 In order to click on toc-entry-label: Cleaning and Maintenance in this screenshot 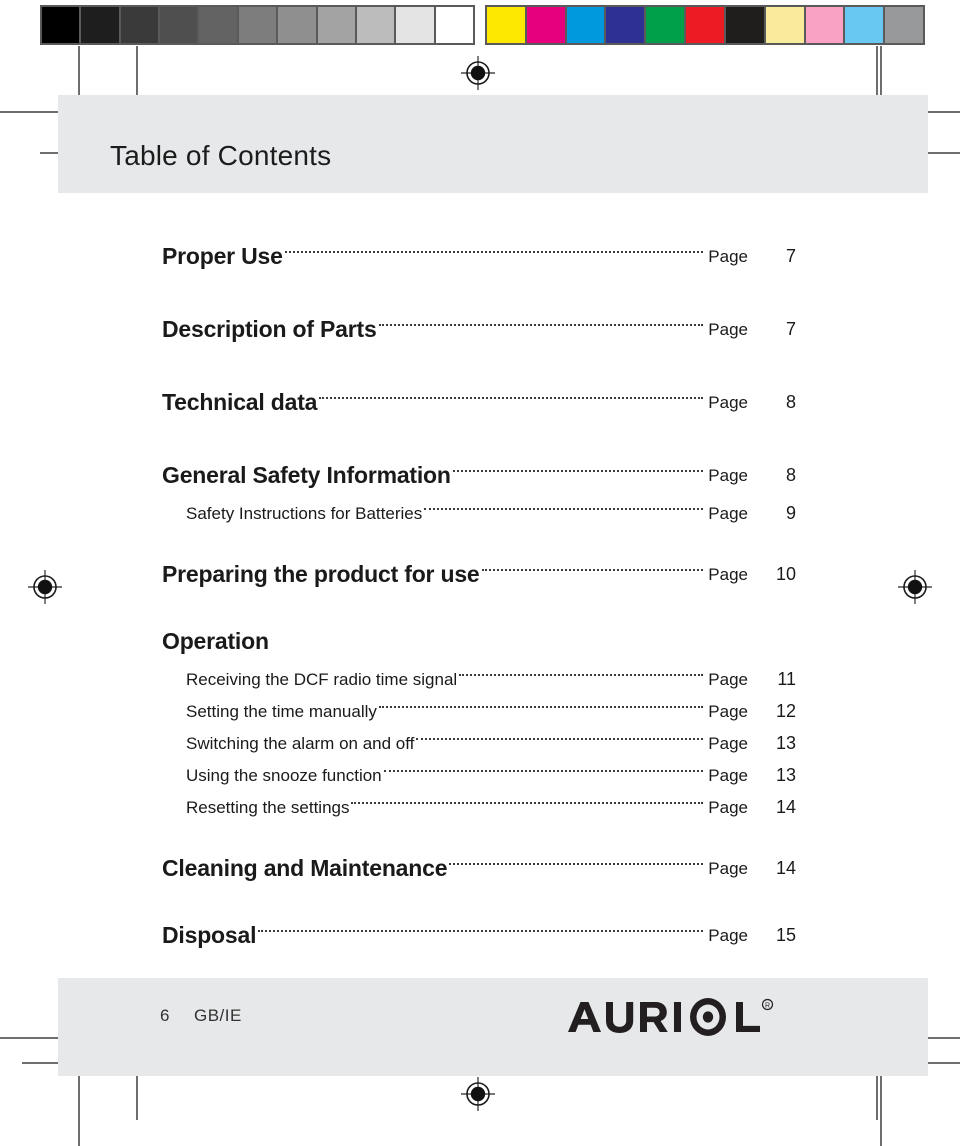, I will do `click(305, 867)`.